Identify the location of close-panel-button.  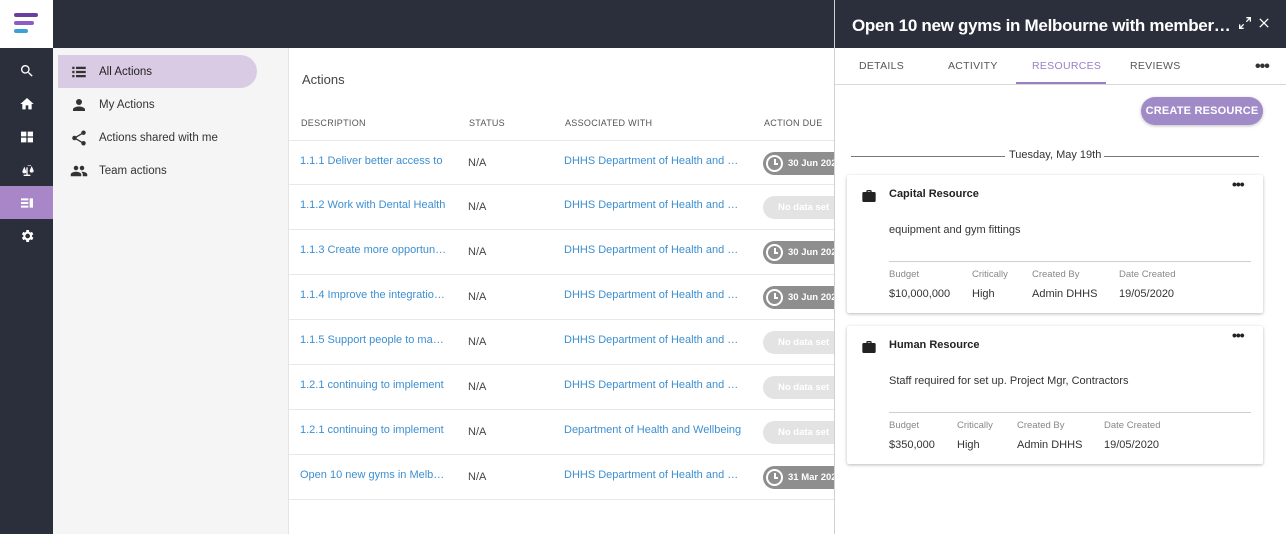
(1264, 23).